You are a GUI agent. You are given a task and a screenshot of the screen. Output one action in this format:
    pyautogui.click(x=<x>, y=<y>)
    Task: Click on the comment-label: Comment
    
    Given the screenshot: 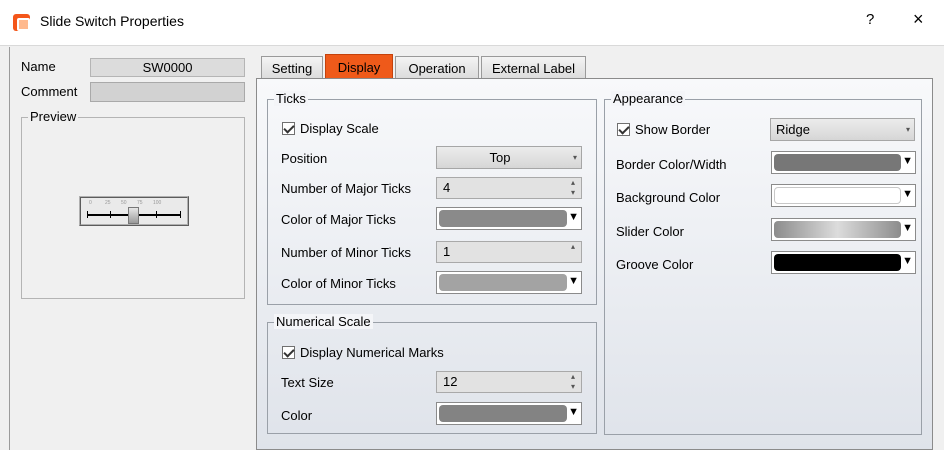 What is the action you would take?
    pyautogui.click(x=49, y=91)
    